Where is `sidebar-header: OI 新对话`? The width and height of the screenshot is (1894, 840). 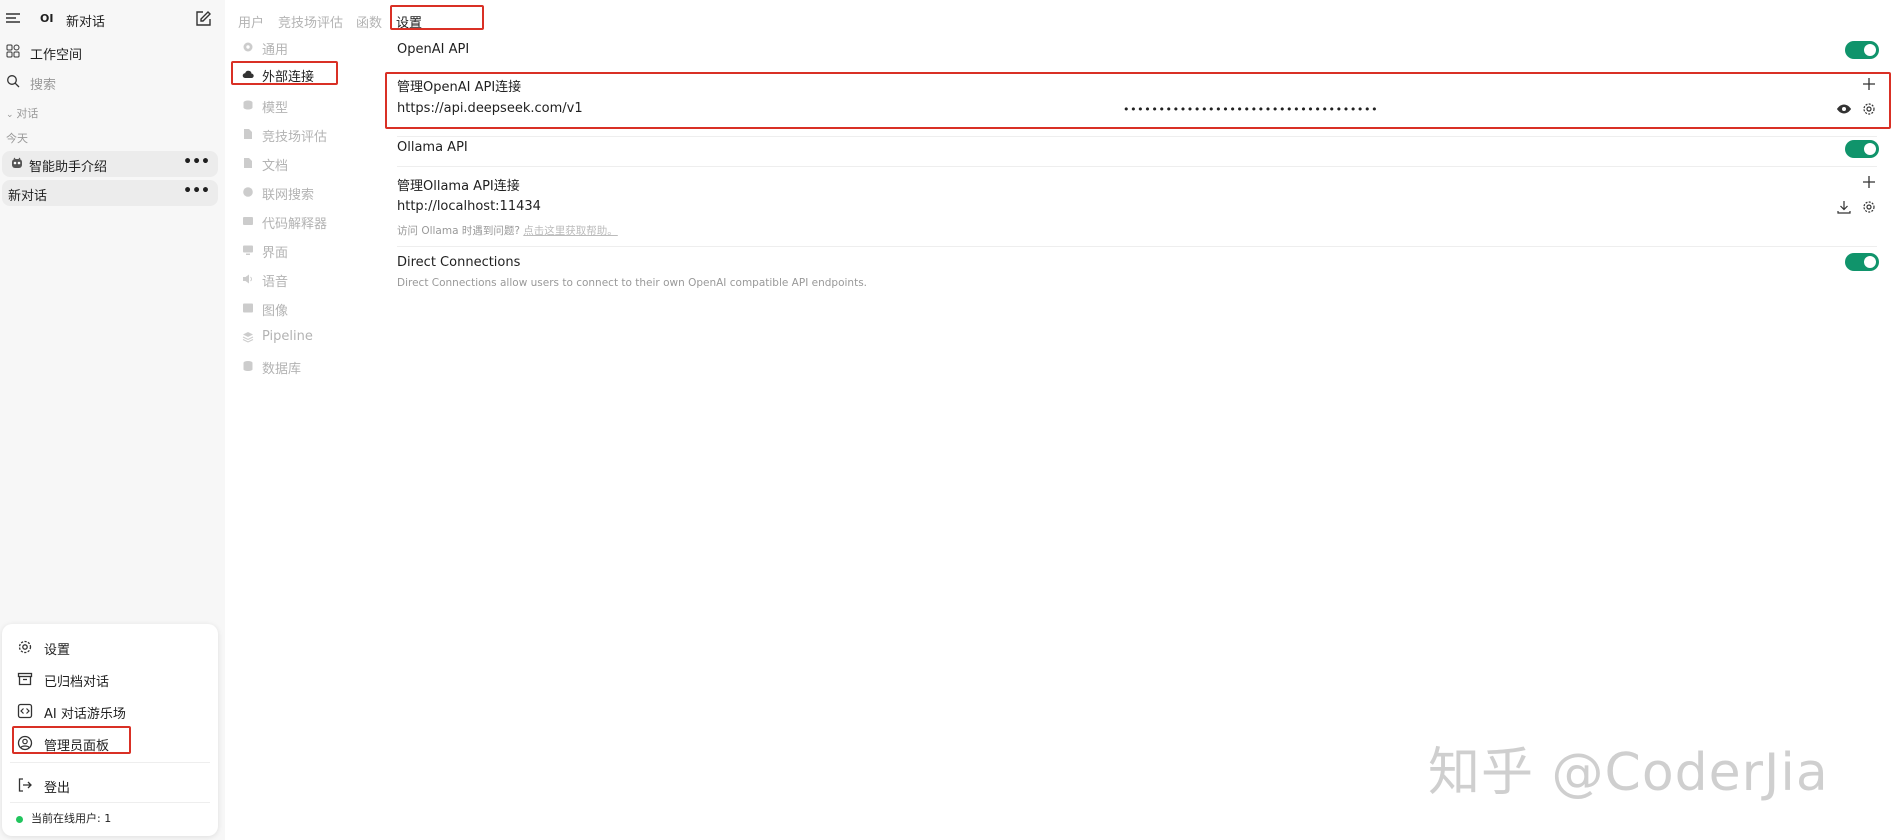
sidebar-header: OI 新对话 is located at coordinates (112, 20).